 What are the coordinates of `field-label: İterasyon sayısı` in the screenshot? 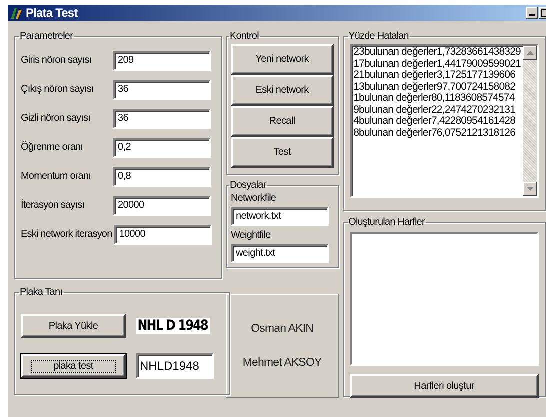 It's located at (53, 205).